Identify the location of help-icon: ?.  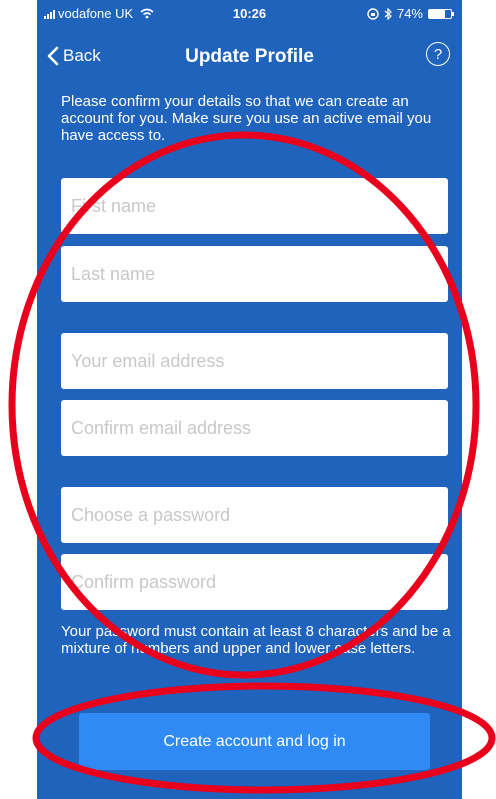
(438, 54).